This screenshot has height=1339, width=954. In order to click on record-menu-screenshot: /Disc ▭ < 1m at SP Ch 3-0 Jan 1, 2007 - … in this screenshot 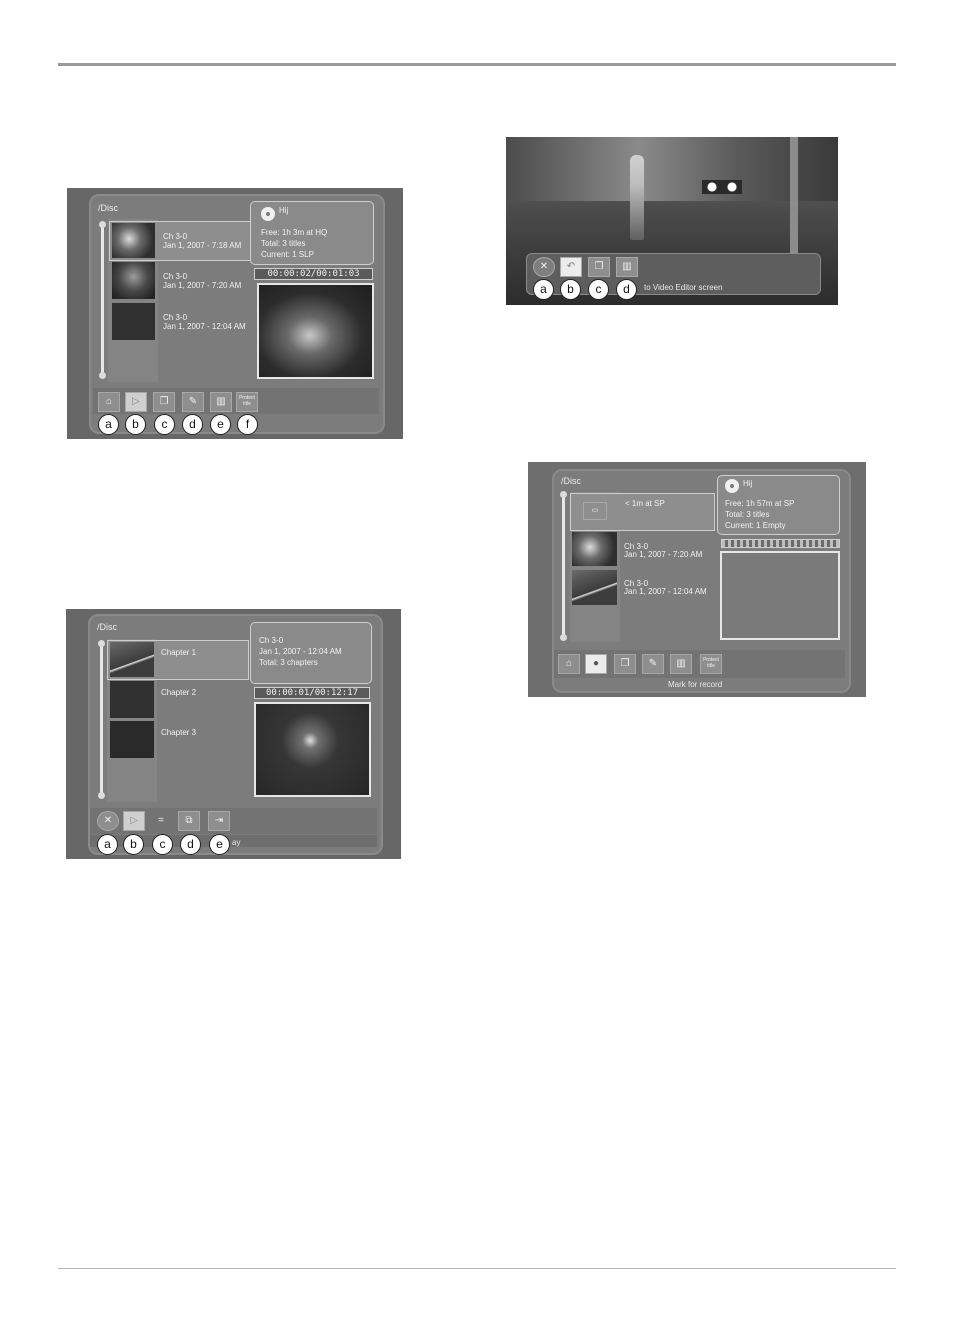, I will do `click(697, 579)`.